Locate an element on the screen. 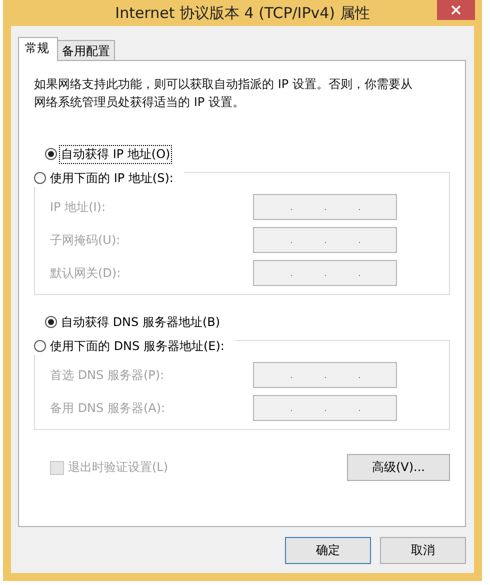 The width and height of the screenshot is (490, 585). tab: 备用配置 is located at coordinates (86, 50).